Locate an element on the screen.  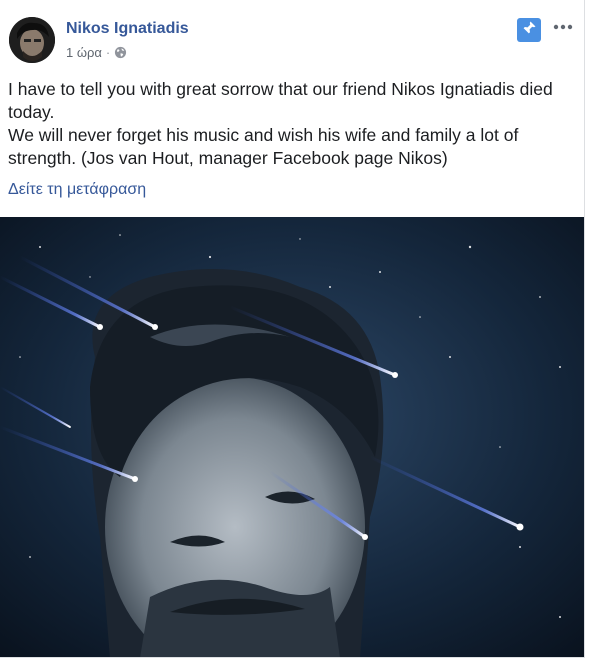
avatar is located at coordinates (32, 40).